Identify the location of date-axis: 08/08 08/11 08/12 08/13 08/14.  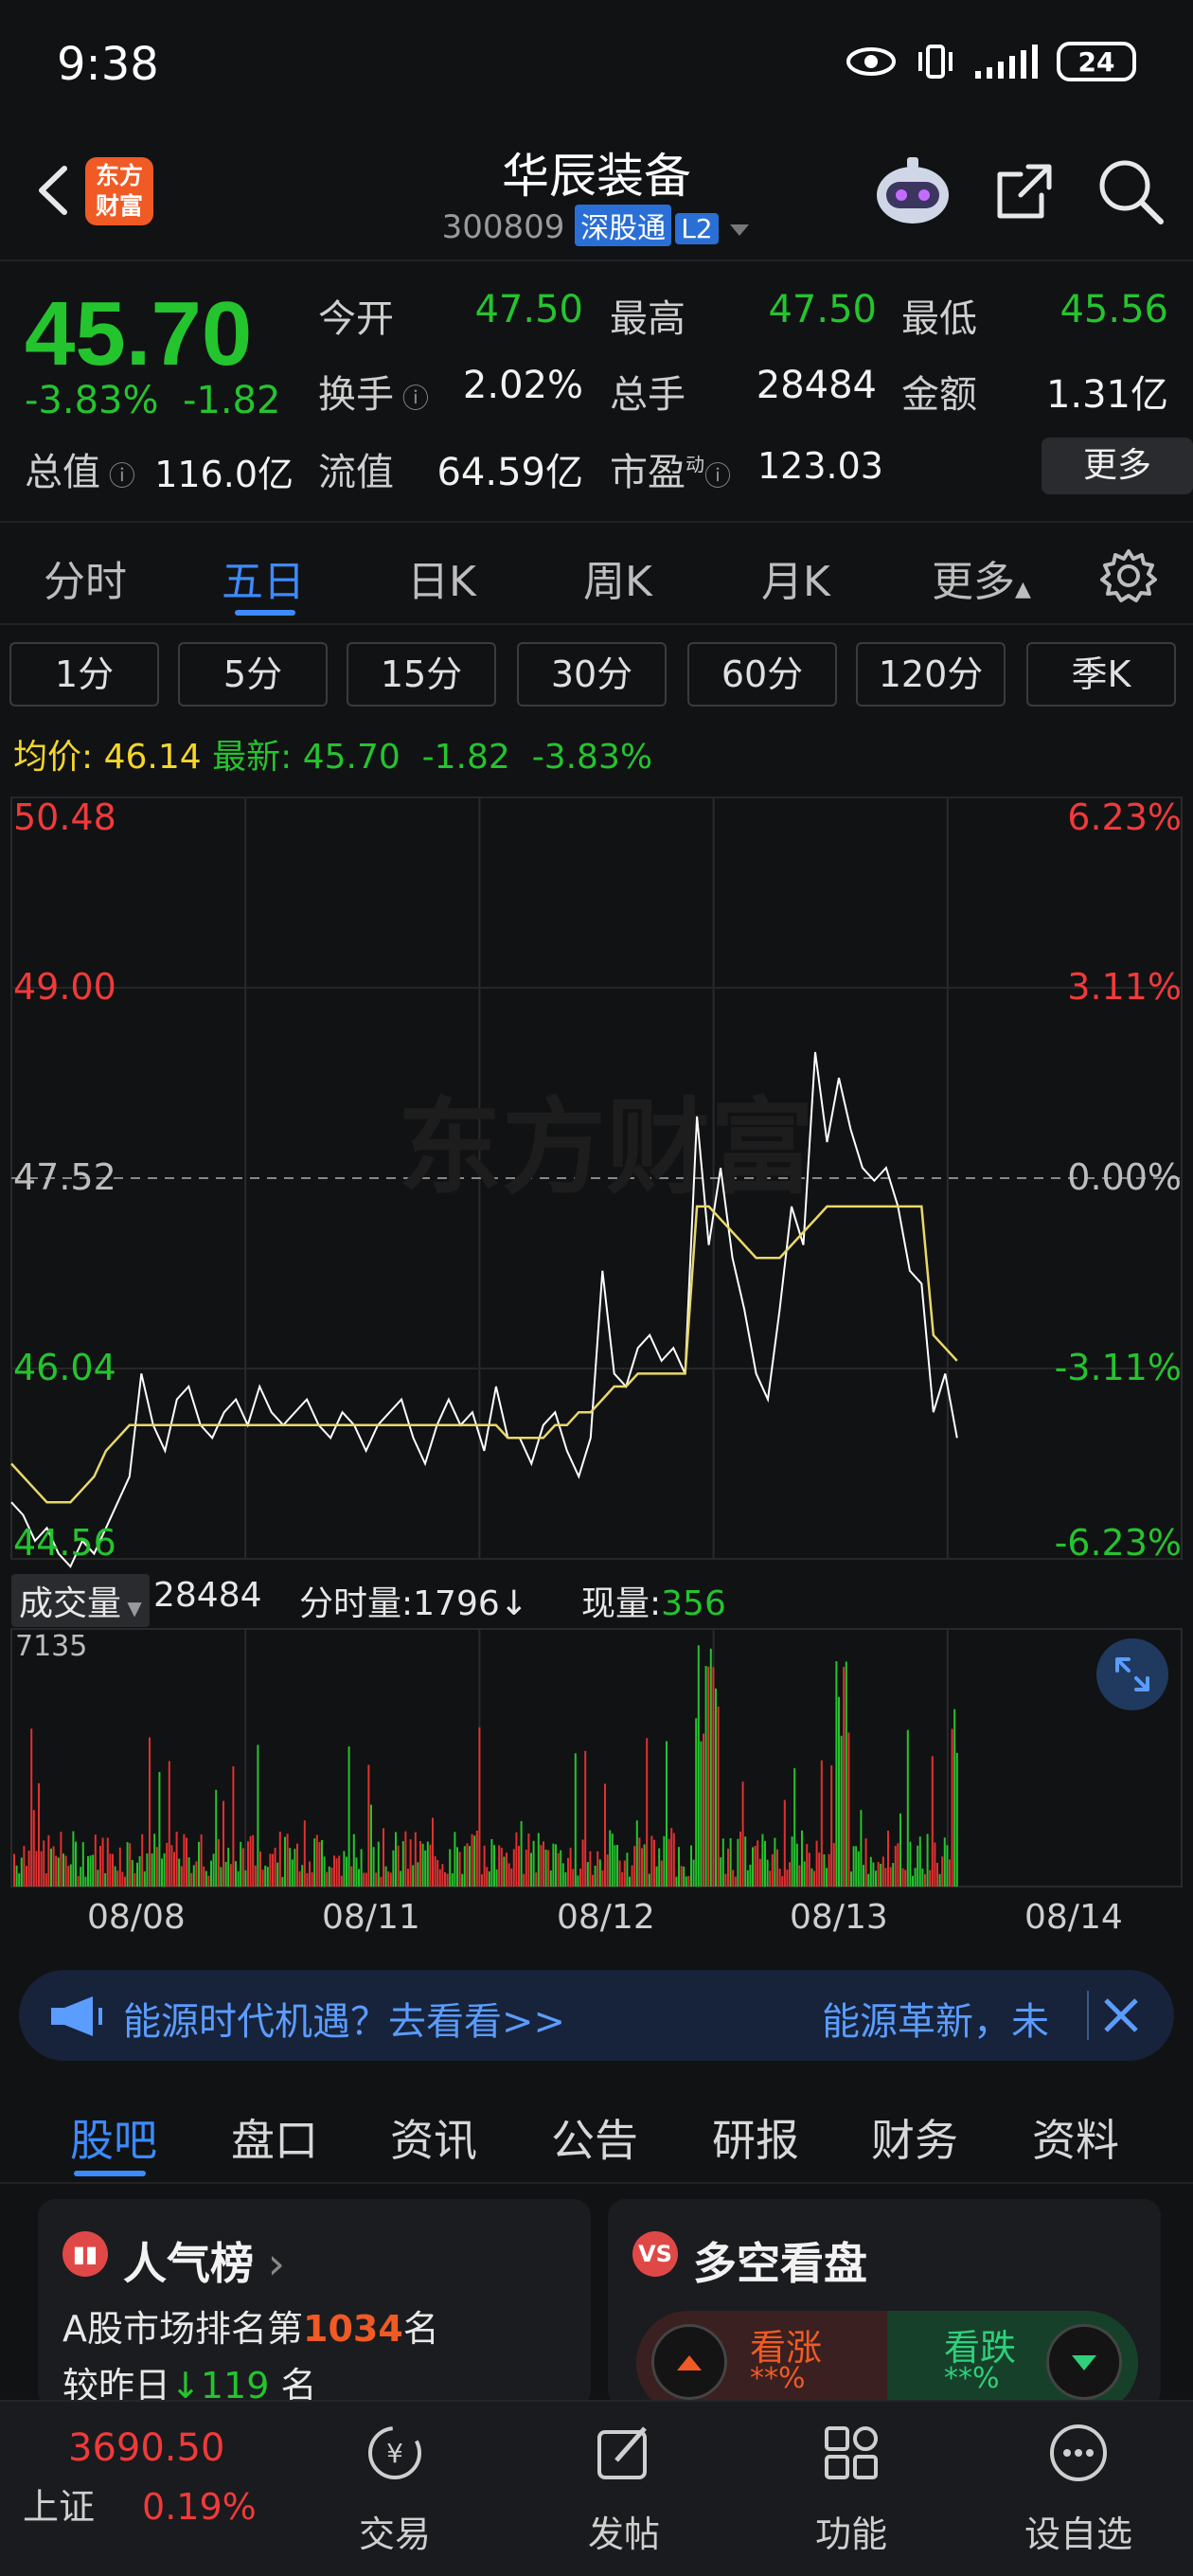
(596, 1921).